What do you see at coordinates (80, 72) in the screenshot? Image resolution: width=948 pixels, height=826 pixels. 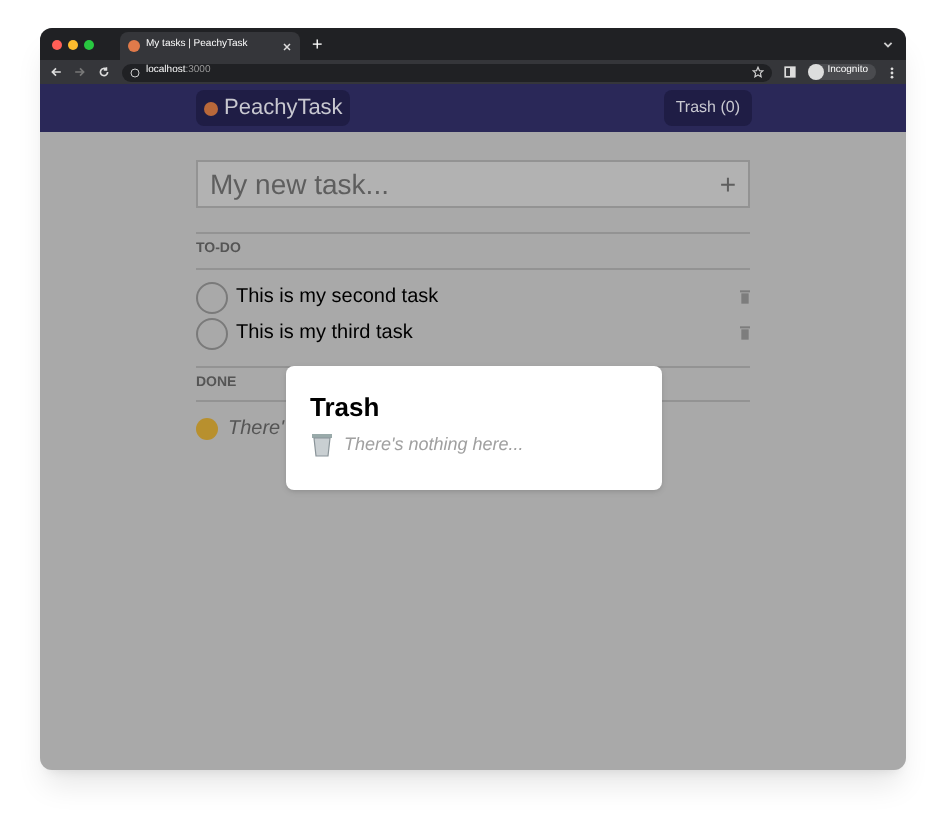 I see `forward-icon` at bounding box center [80, 72].